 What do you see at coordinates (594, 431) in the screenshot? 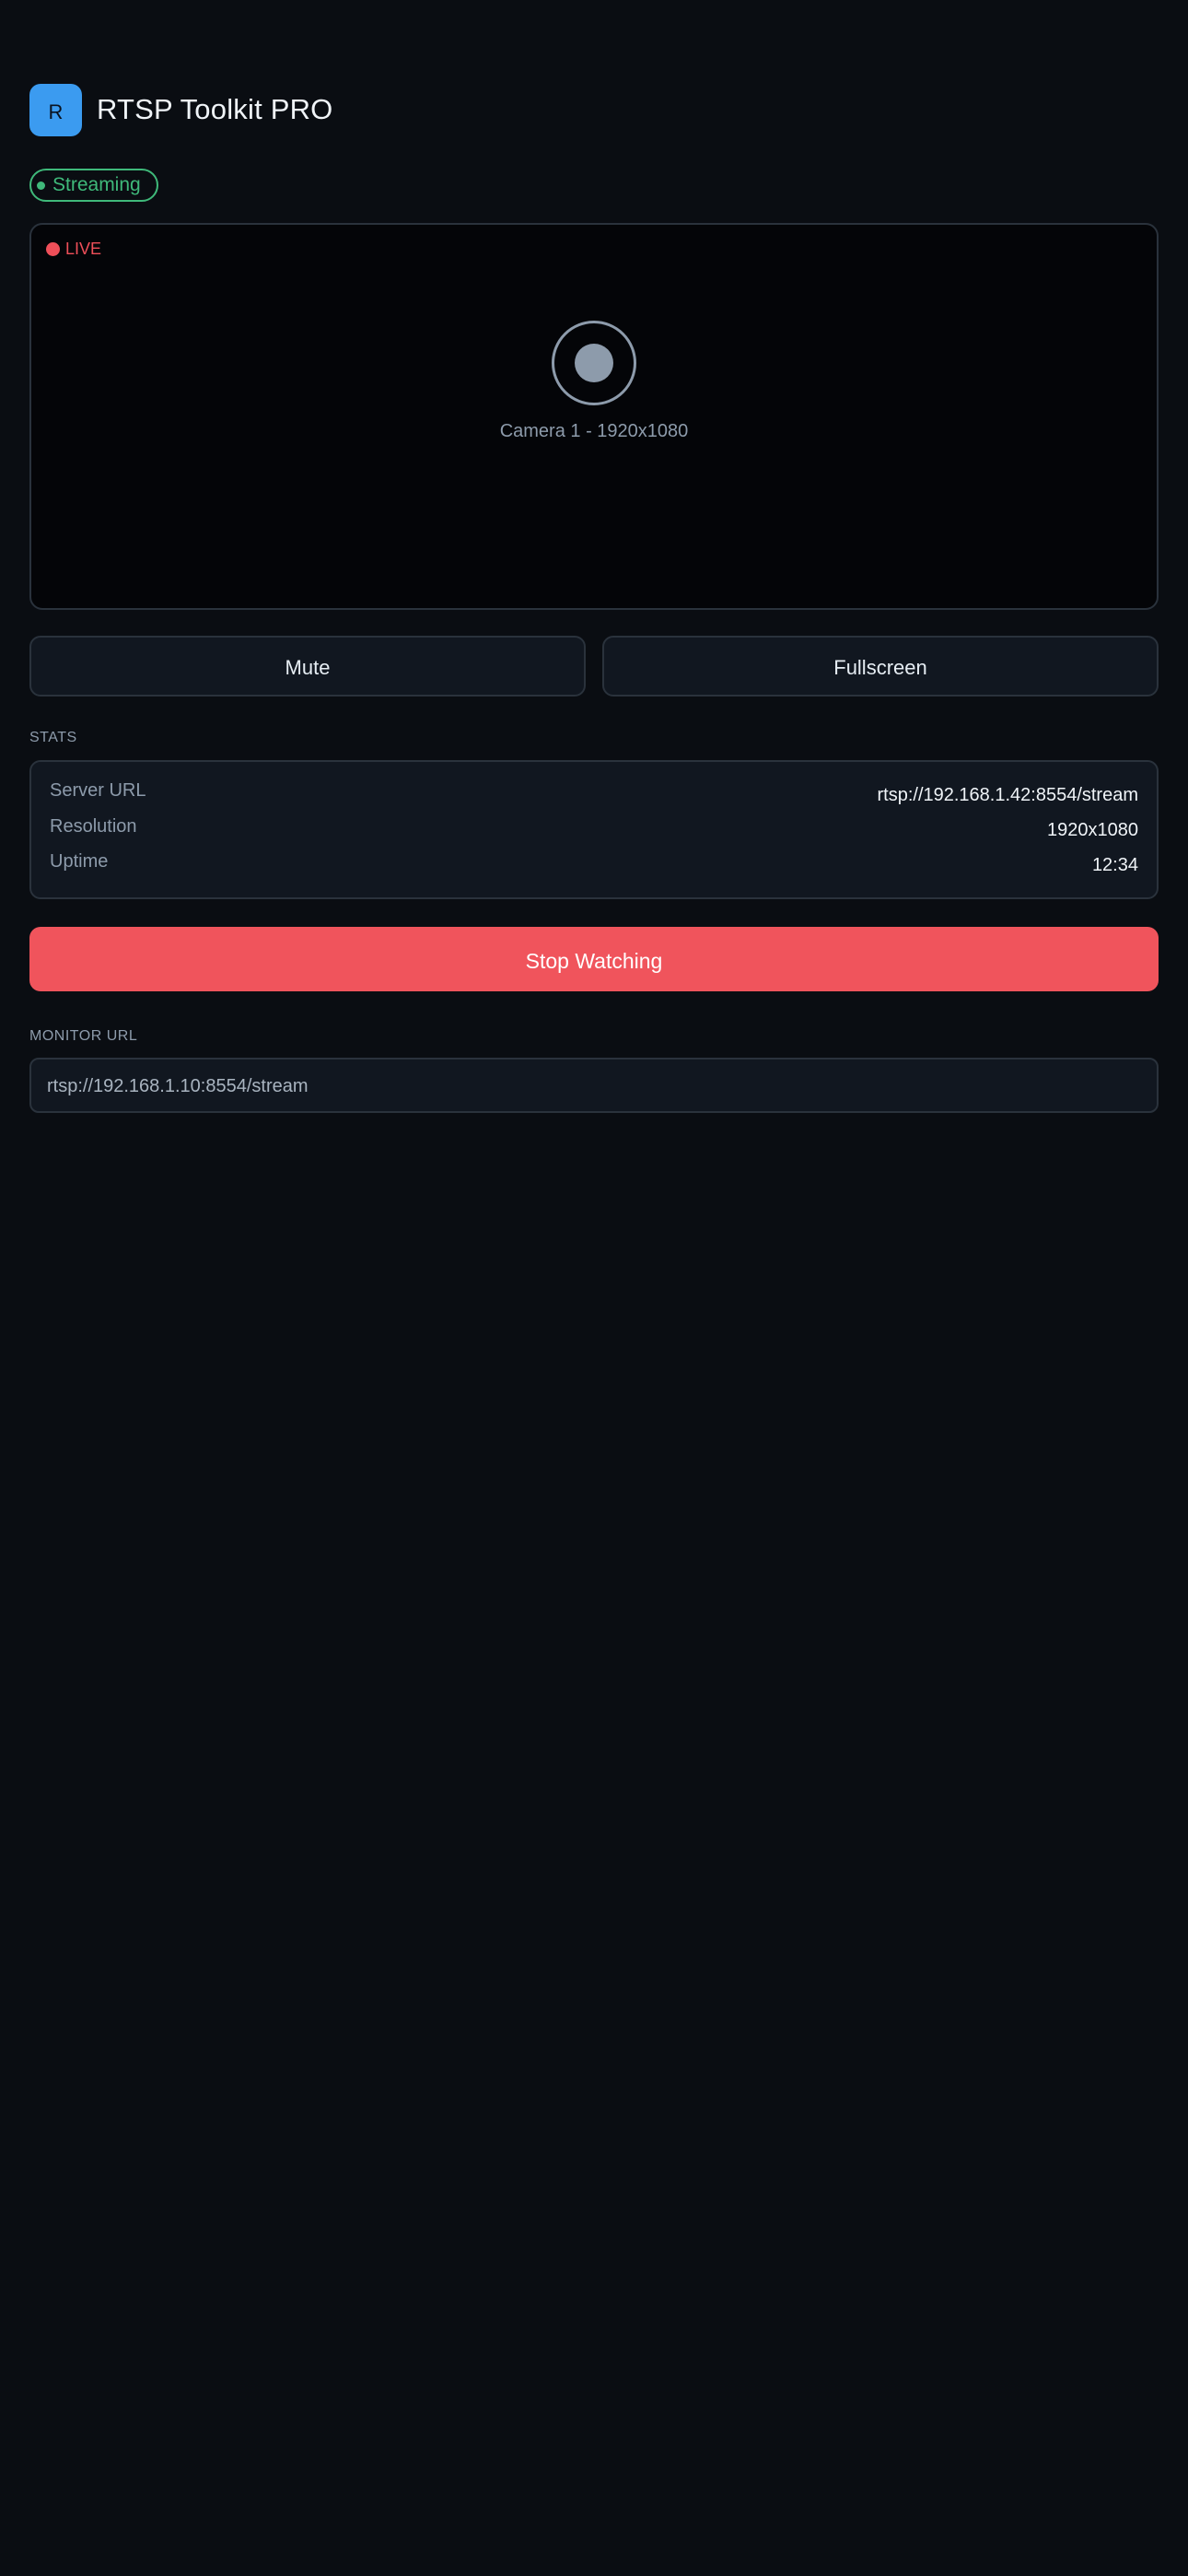
I see `camera-caption: Camera 1 - 1920x1080` at bounding box center [594, 431].